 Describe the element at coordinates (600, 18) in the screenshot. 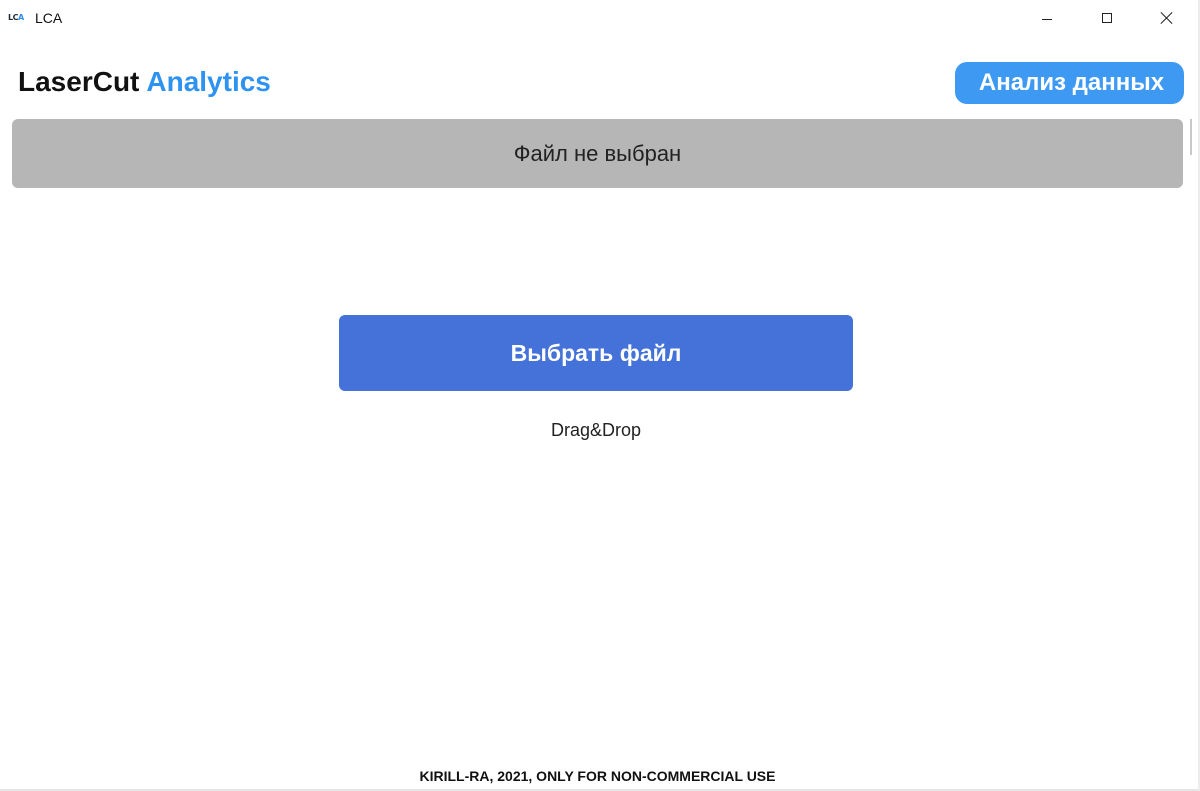

I see `title-bar: LCA LCA` at that location.